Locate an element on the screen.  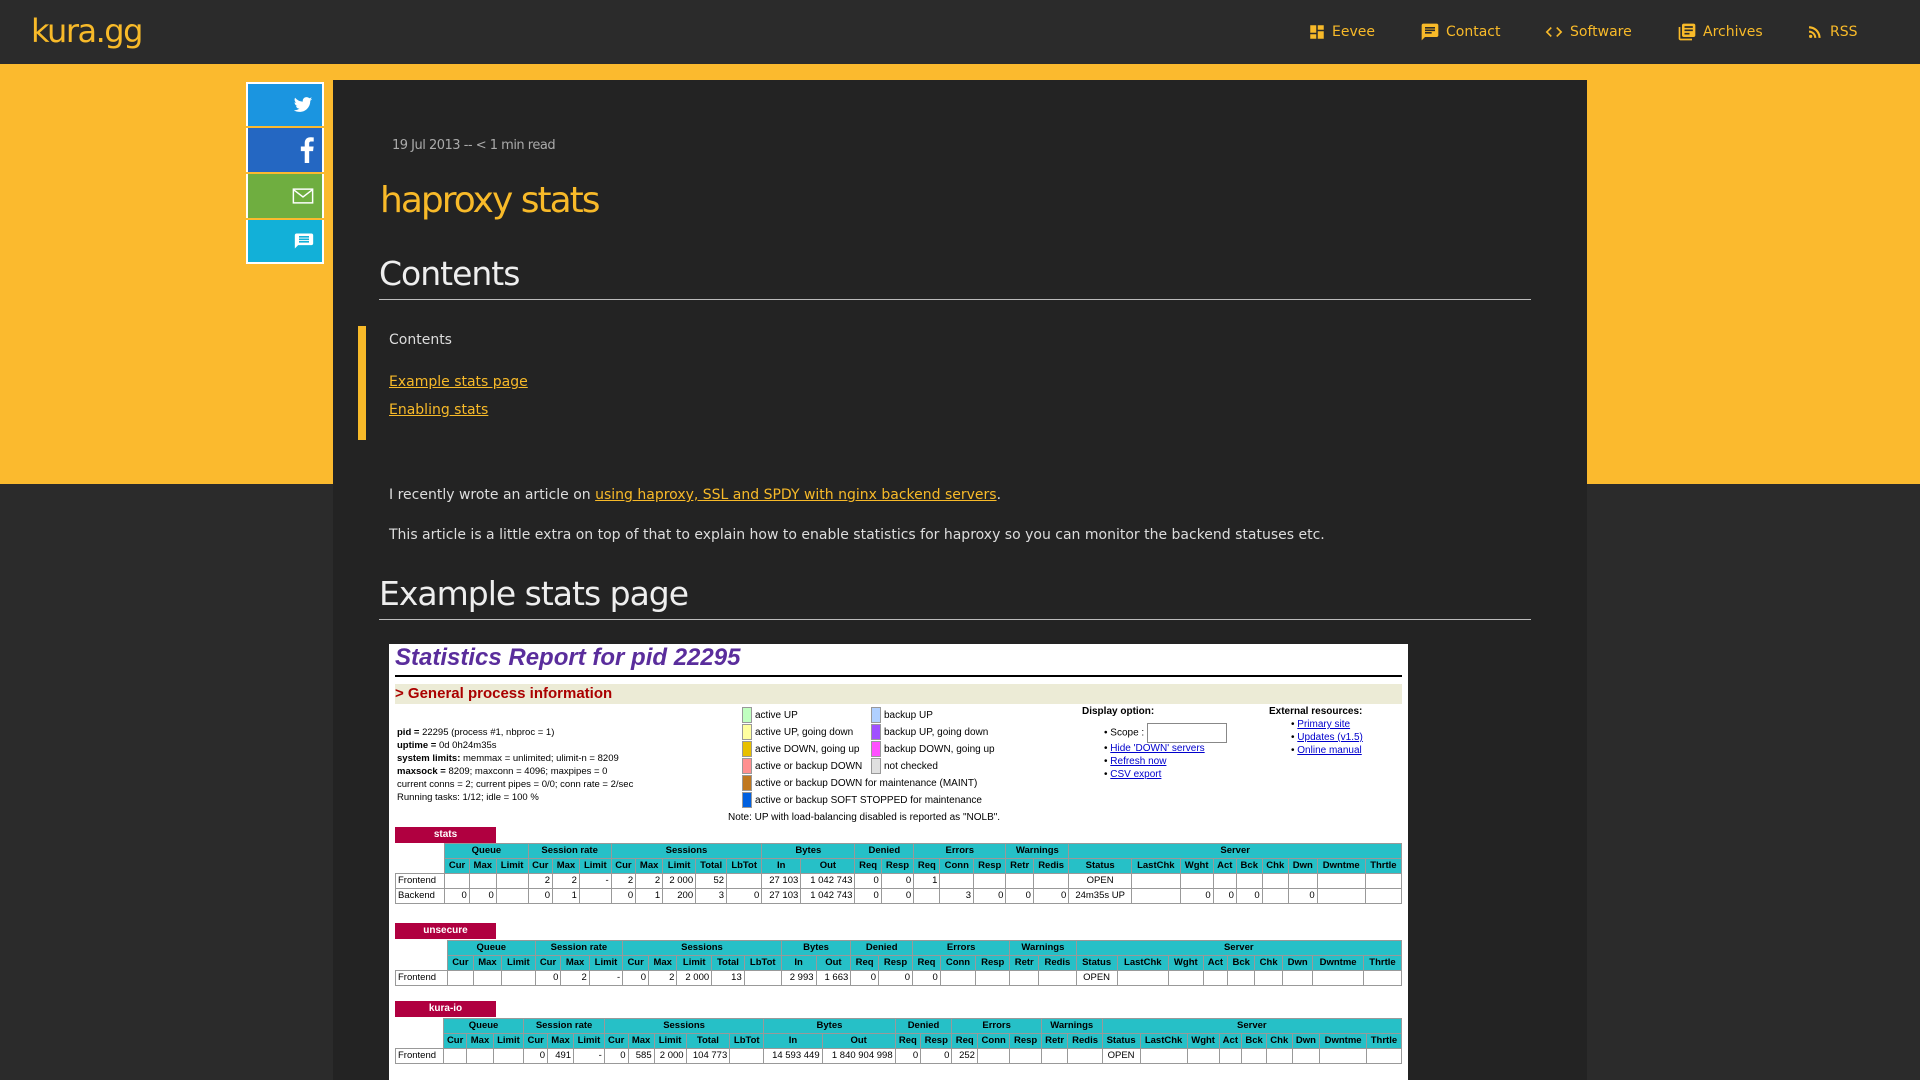
column-header-cell: LbTot is located at coordinates (747, 1041).